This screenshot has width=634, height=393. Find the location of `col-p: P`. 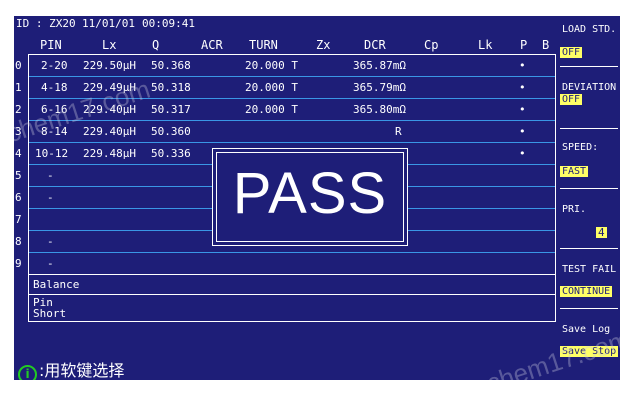

col-p: P is located at coordinates (524, 45).